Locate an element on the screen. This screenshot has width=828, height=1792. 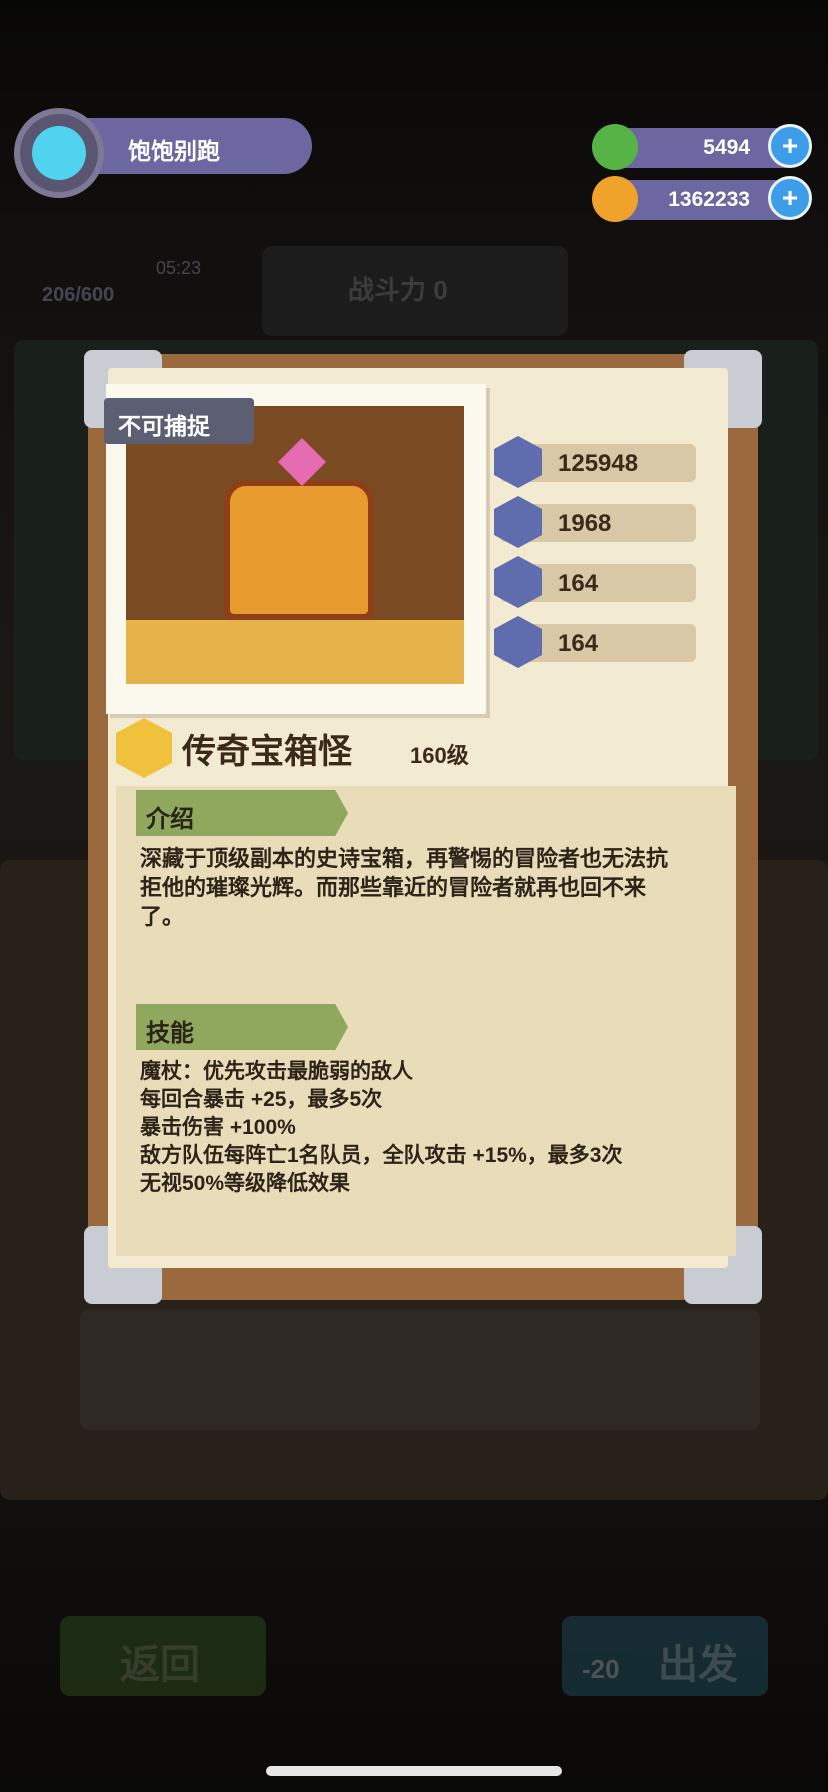
stat-value: 1968 is located at coordinates (585, 523).